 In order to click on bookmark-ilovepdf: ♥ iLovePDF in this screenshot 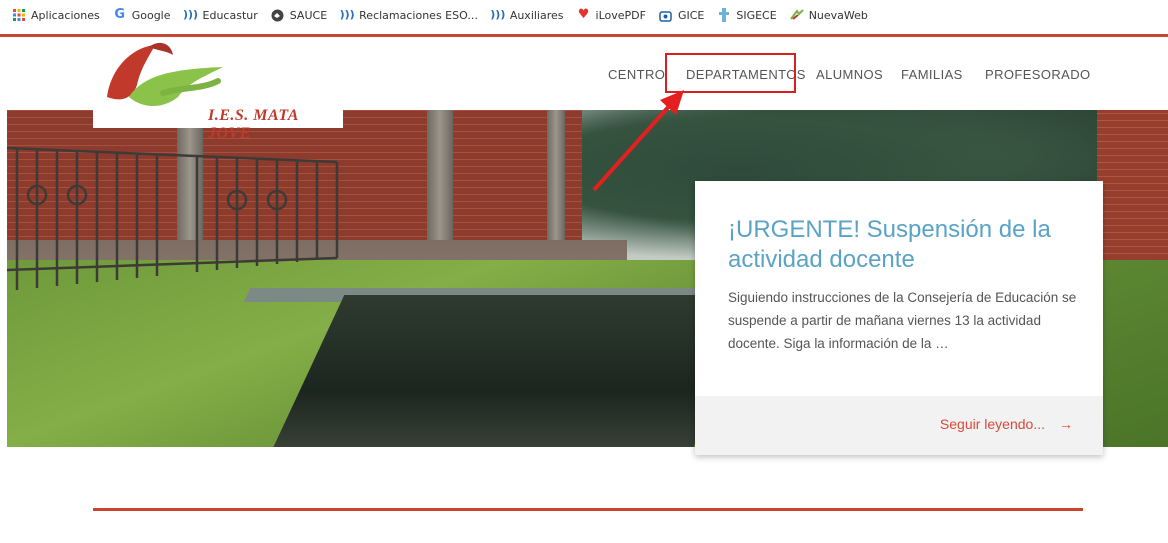, I will do `click(611, 15)`.